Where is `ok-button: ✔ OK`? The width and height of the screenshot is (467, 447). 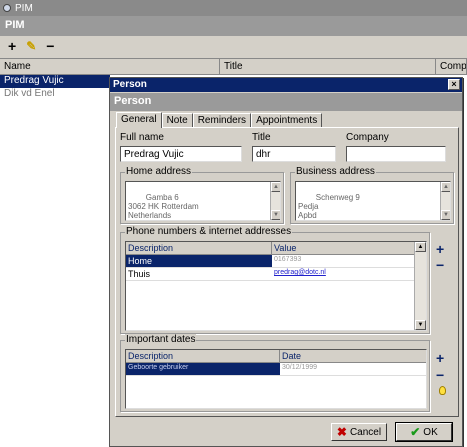 ok-button: ✔ OK is located at coordinates (424, 432).